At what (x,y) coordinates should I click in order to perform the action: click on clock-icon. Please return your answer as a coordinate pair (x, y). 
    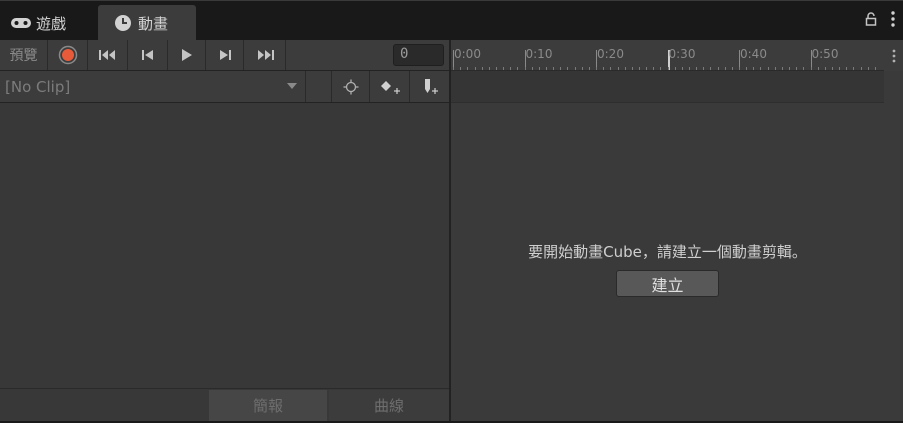
    Looking at the image, I should click on (123, 23).